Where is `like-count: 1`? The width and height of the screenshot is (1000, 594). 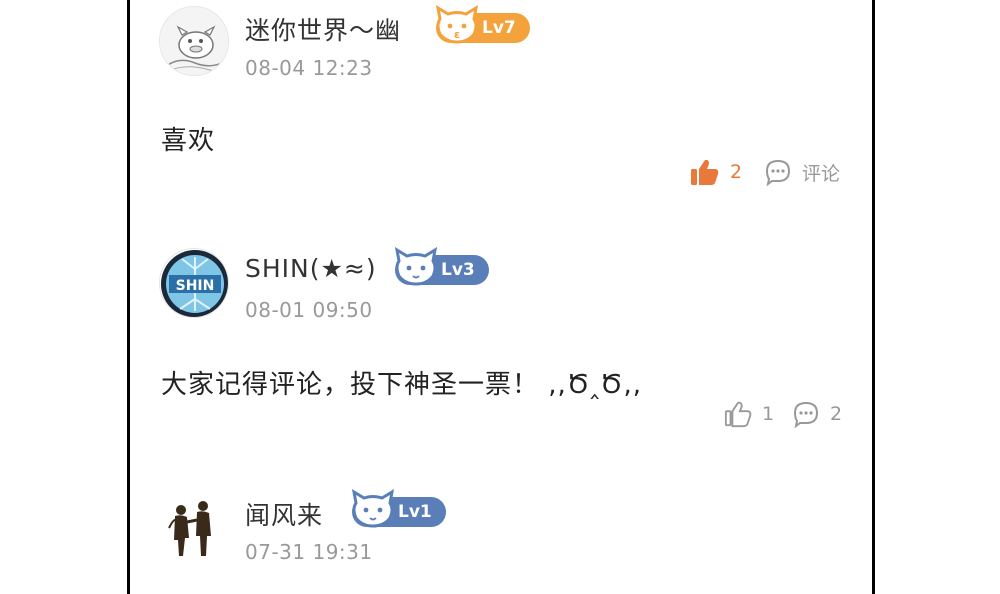 like-count: 1 is located at coordinates (768, 414).